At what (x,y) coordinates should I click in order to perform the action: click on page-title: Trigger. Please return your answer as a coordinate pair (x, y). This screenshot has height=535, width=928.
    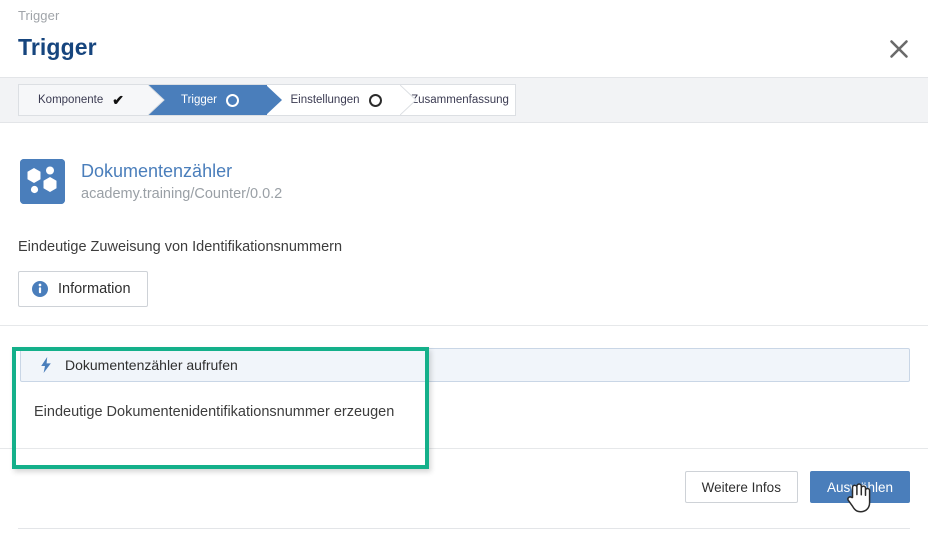
    Looking at the image, I should click on (57, 47).